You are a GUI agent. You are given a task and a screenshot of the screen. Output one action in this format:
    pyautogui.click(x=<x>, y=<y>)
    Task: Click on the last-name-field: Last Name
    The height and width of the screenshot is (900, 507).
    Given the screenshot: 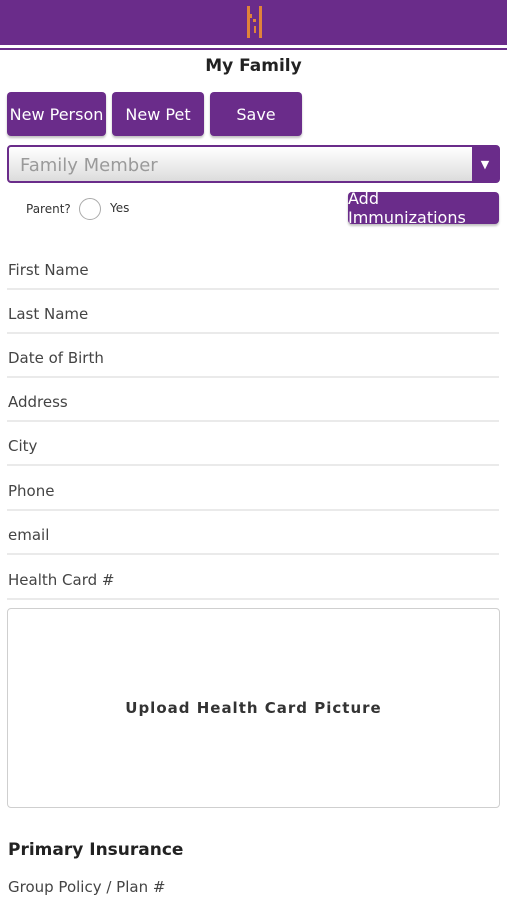 What is the action you would take?
    pyautogui.click(x=253, y=315)
    